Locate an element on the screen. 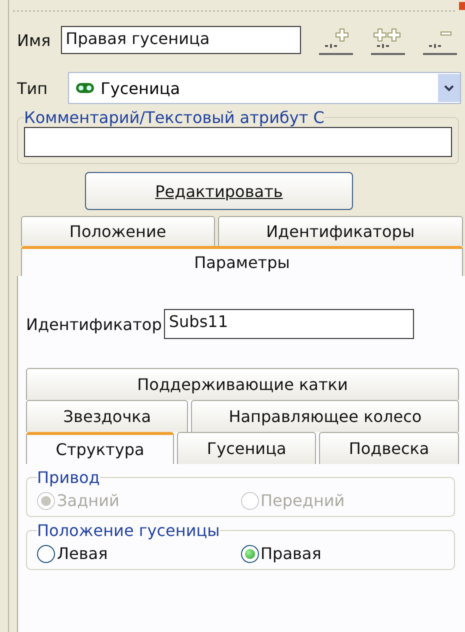 This screenshot has width=465, height=632. comment-legend: Комментарий/Текстовый атрибут С is located at coordinates (174, 117).